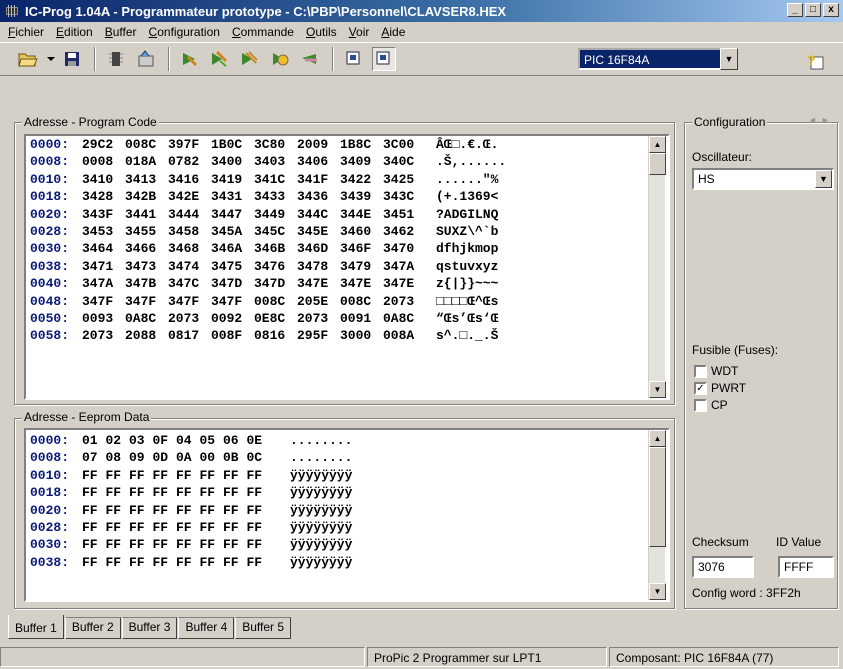 The image size is (843, 669). Describe the element at coordinates (51, 59) in the screenshot. I see `dropdown-arrow-icon` at that location.